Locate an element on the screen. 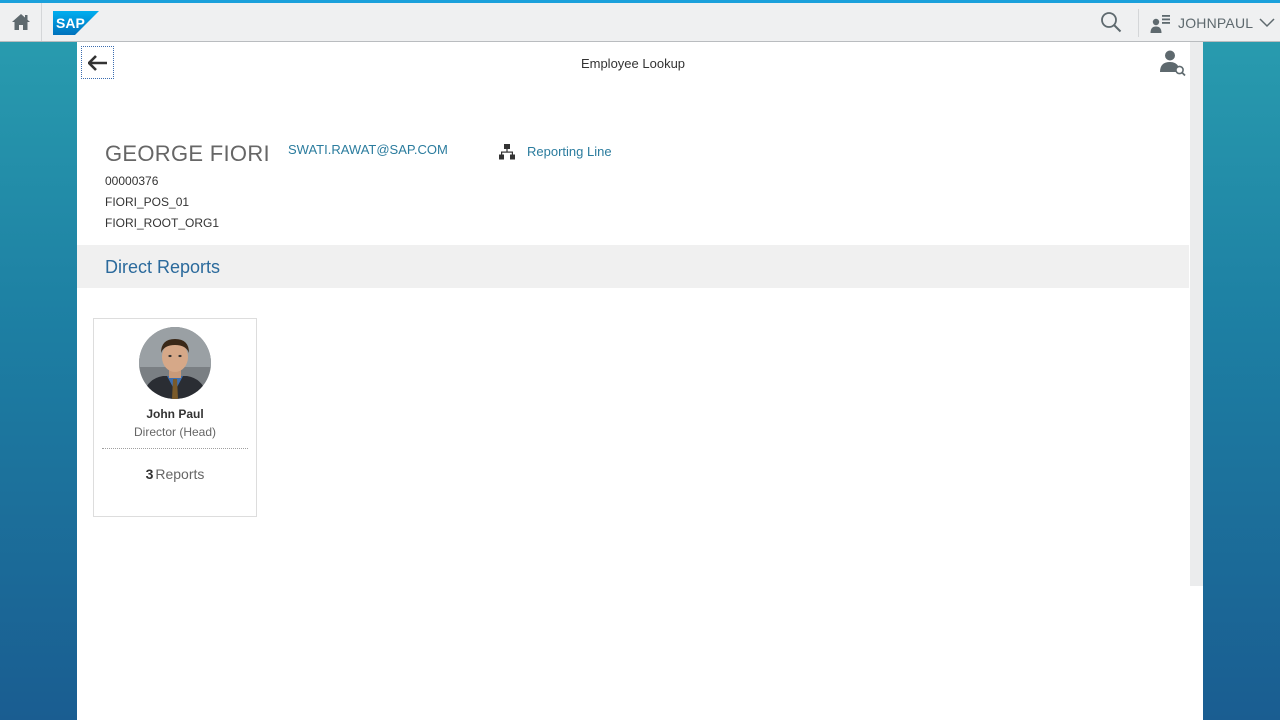 The image size is (1280, 720). shell-bar: SAP JOHNPAUL is located at coordinates (640, 21).